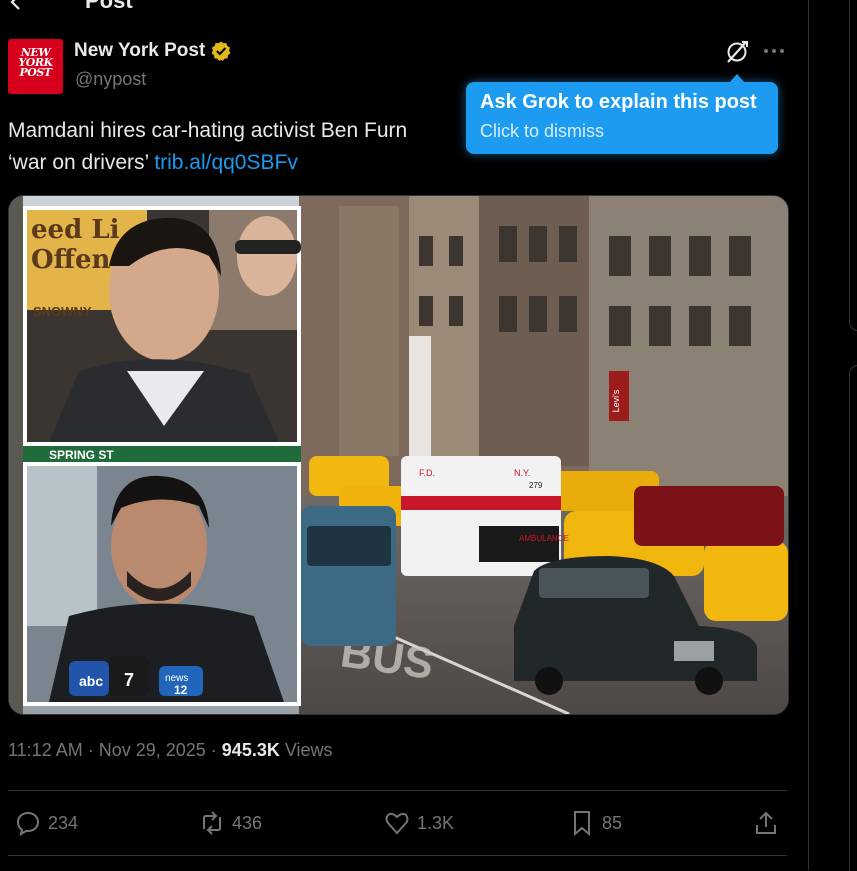 This screenshot has width=857, height=871. I want to click on bookmark-button: 85, so click(595, 823).